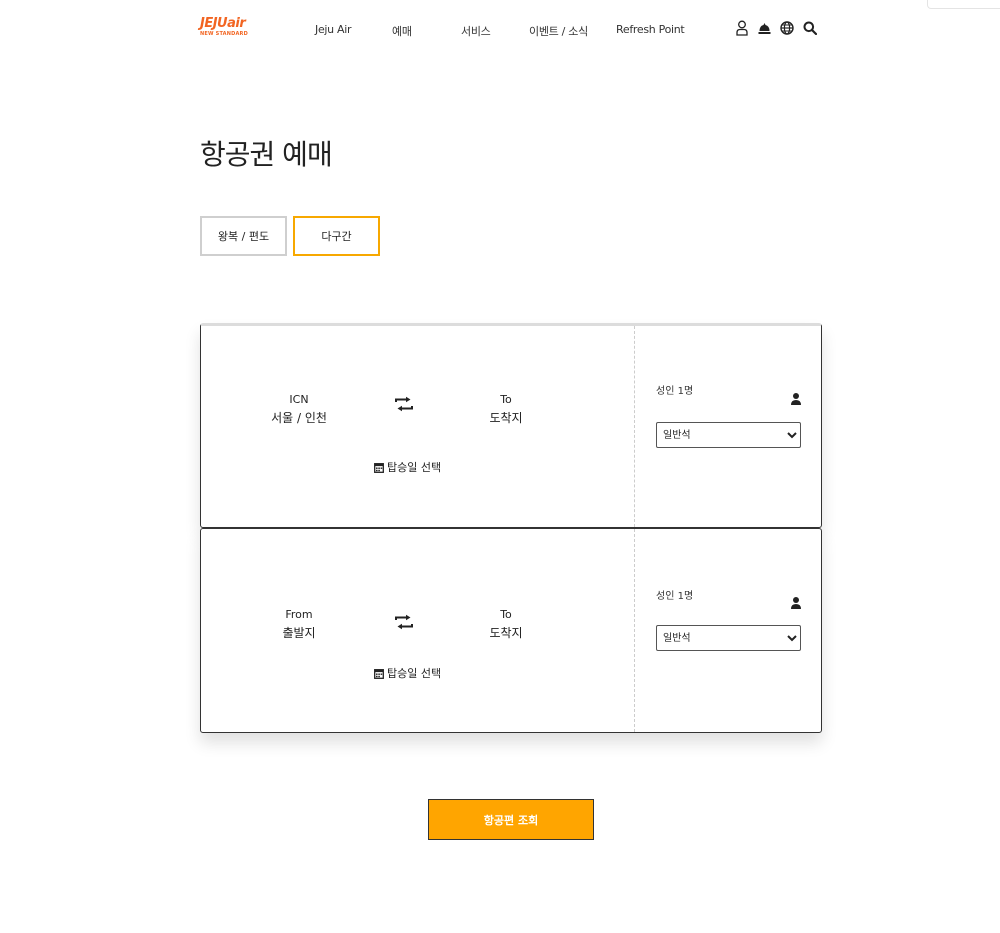 This screenshot has height=933, width=1000. What do you see at coordinates (558, 31) in the screenshot?
I see `nav-events: 이벤트 / 소식` at bounding box center [558, 31].